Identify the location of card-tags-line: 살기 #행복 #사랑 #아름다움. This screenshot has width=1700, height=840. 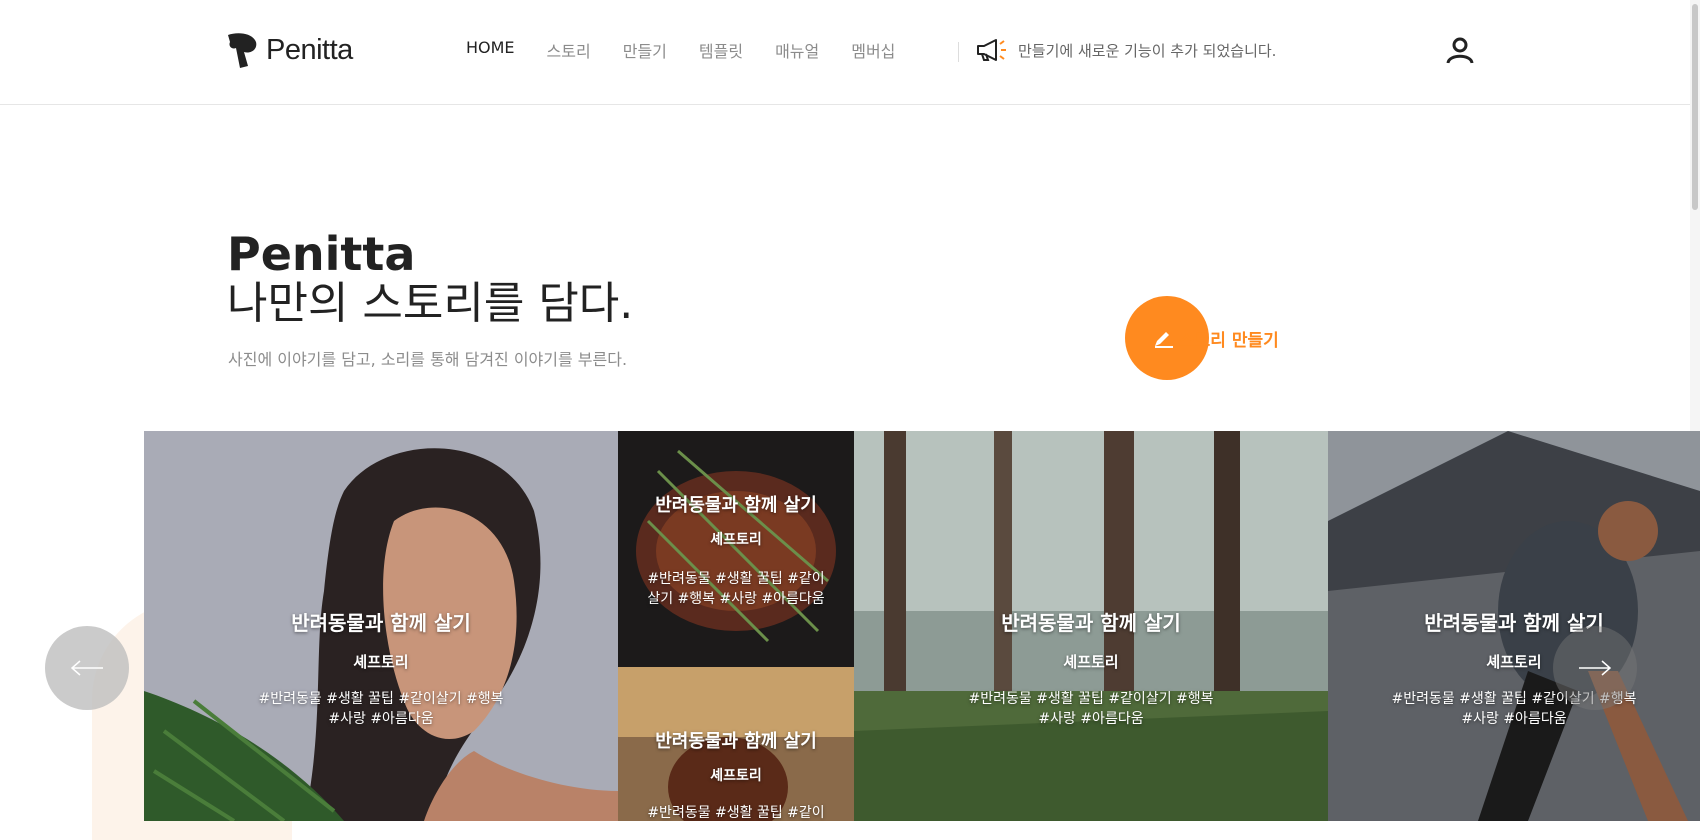
(736, 599).